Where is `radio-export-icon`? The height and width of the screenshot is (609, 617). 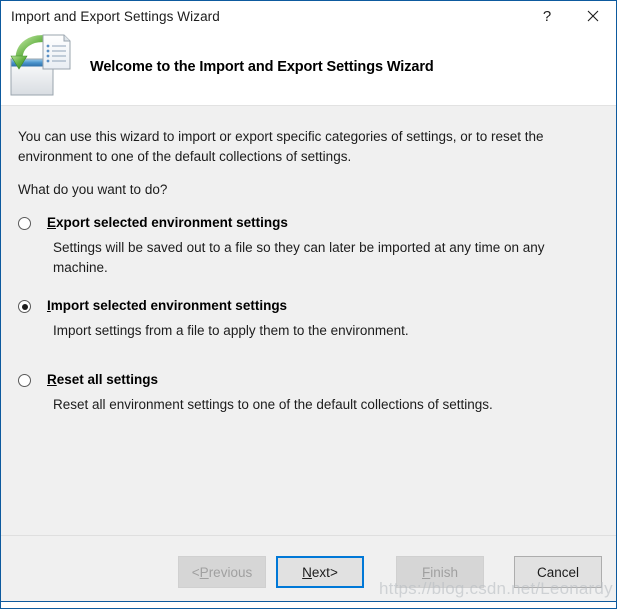 radio-export-icon is located at coordinates (24, 223).